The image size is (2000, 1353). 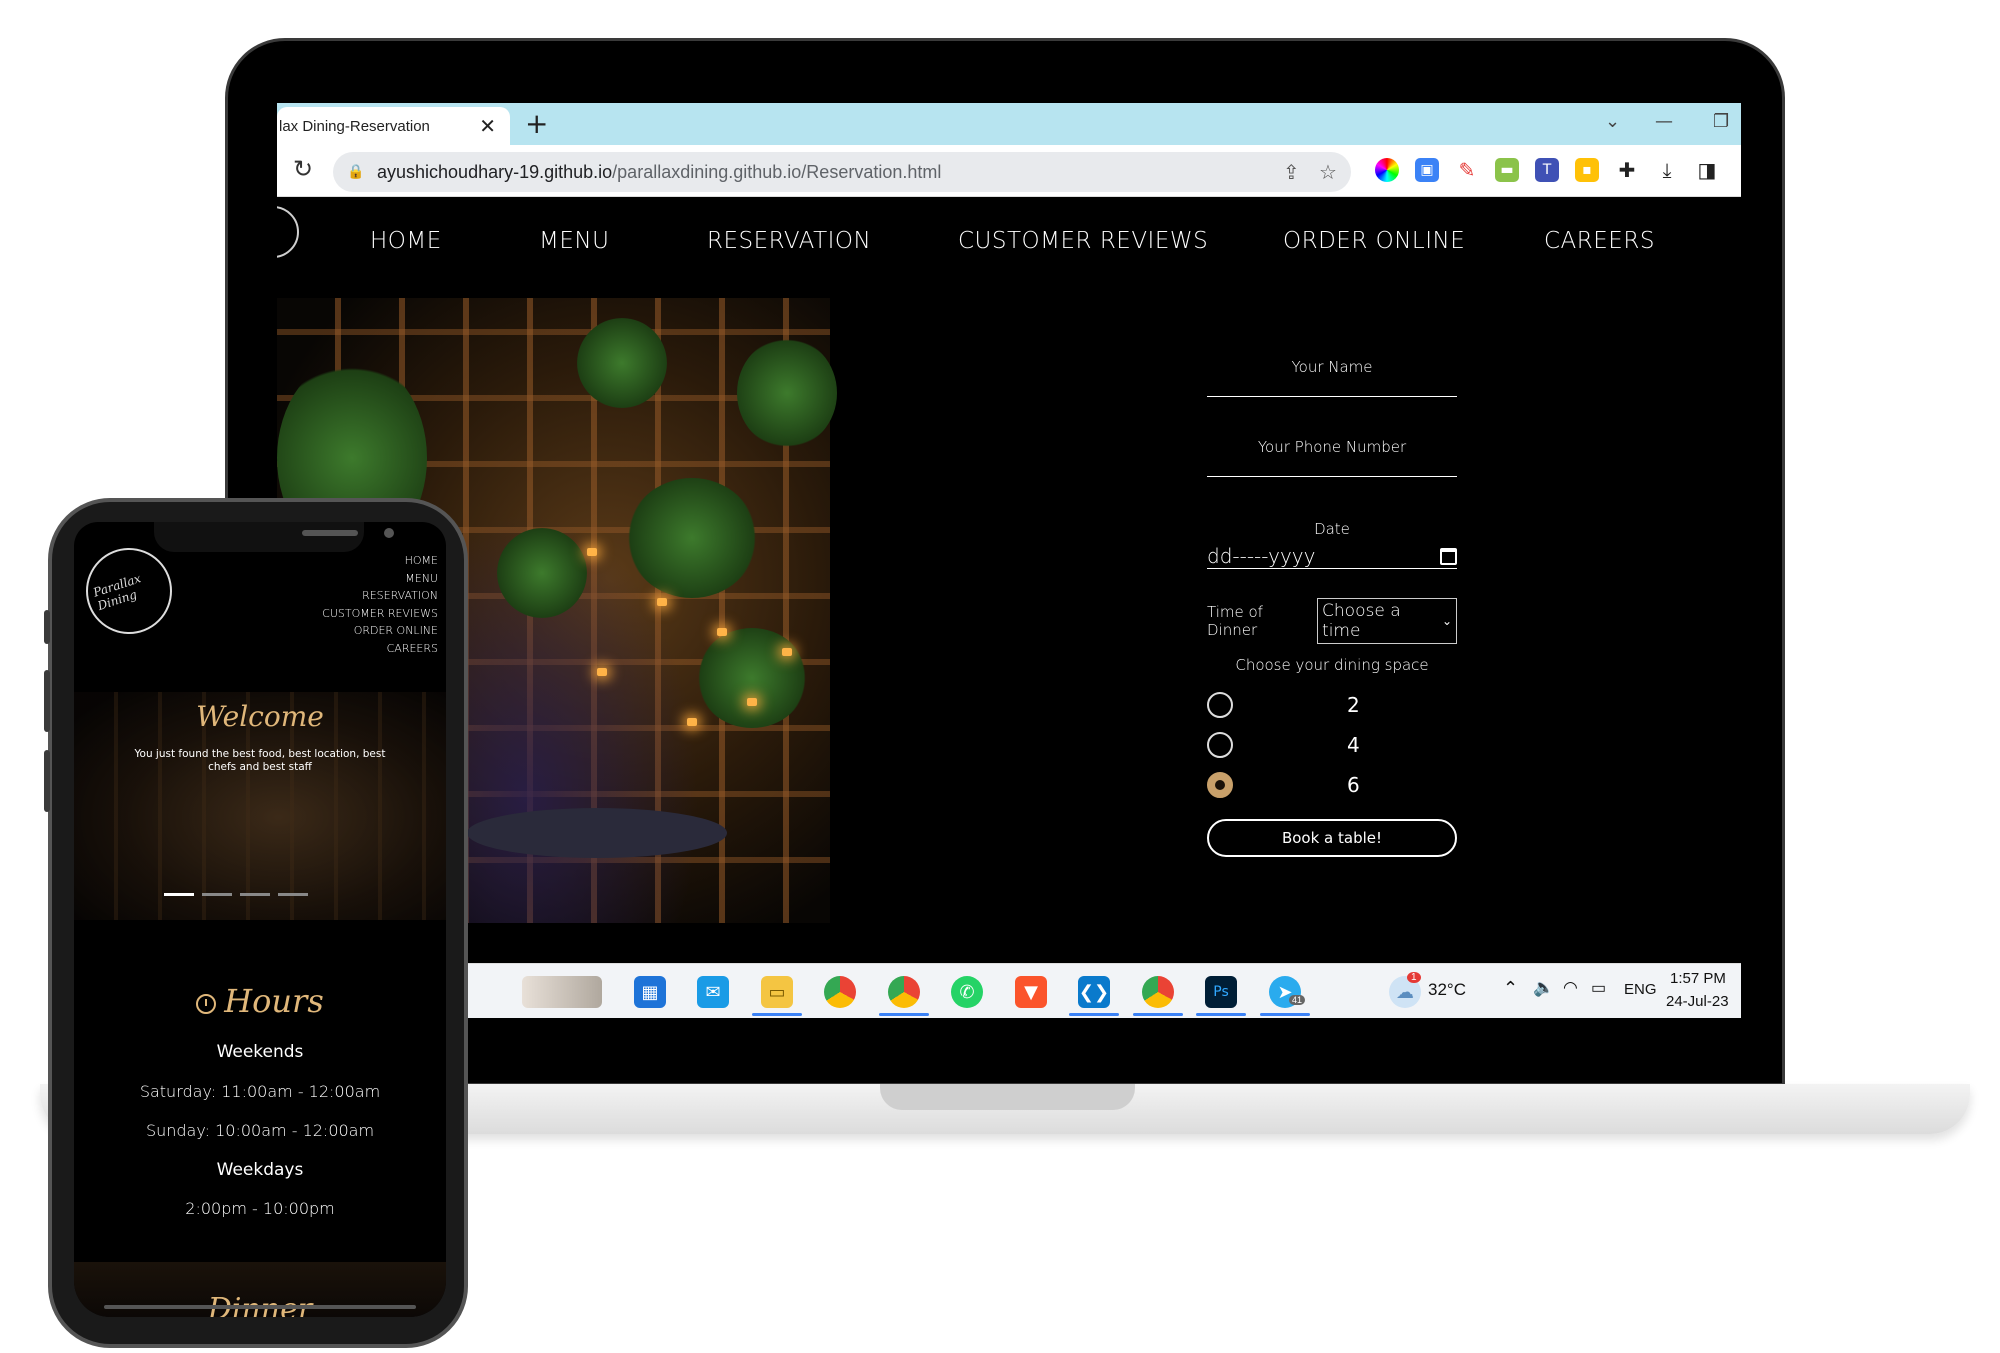 I want to click on tab-title: lax Dining-Reservation, so click(x=354, y=126).